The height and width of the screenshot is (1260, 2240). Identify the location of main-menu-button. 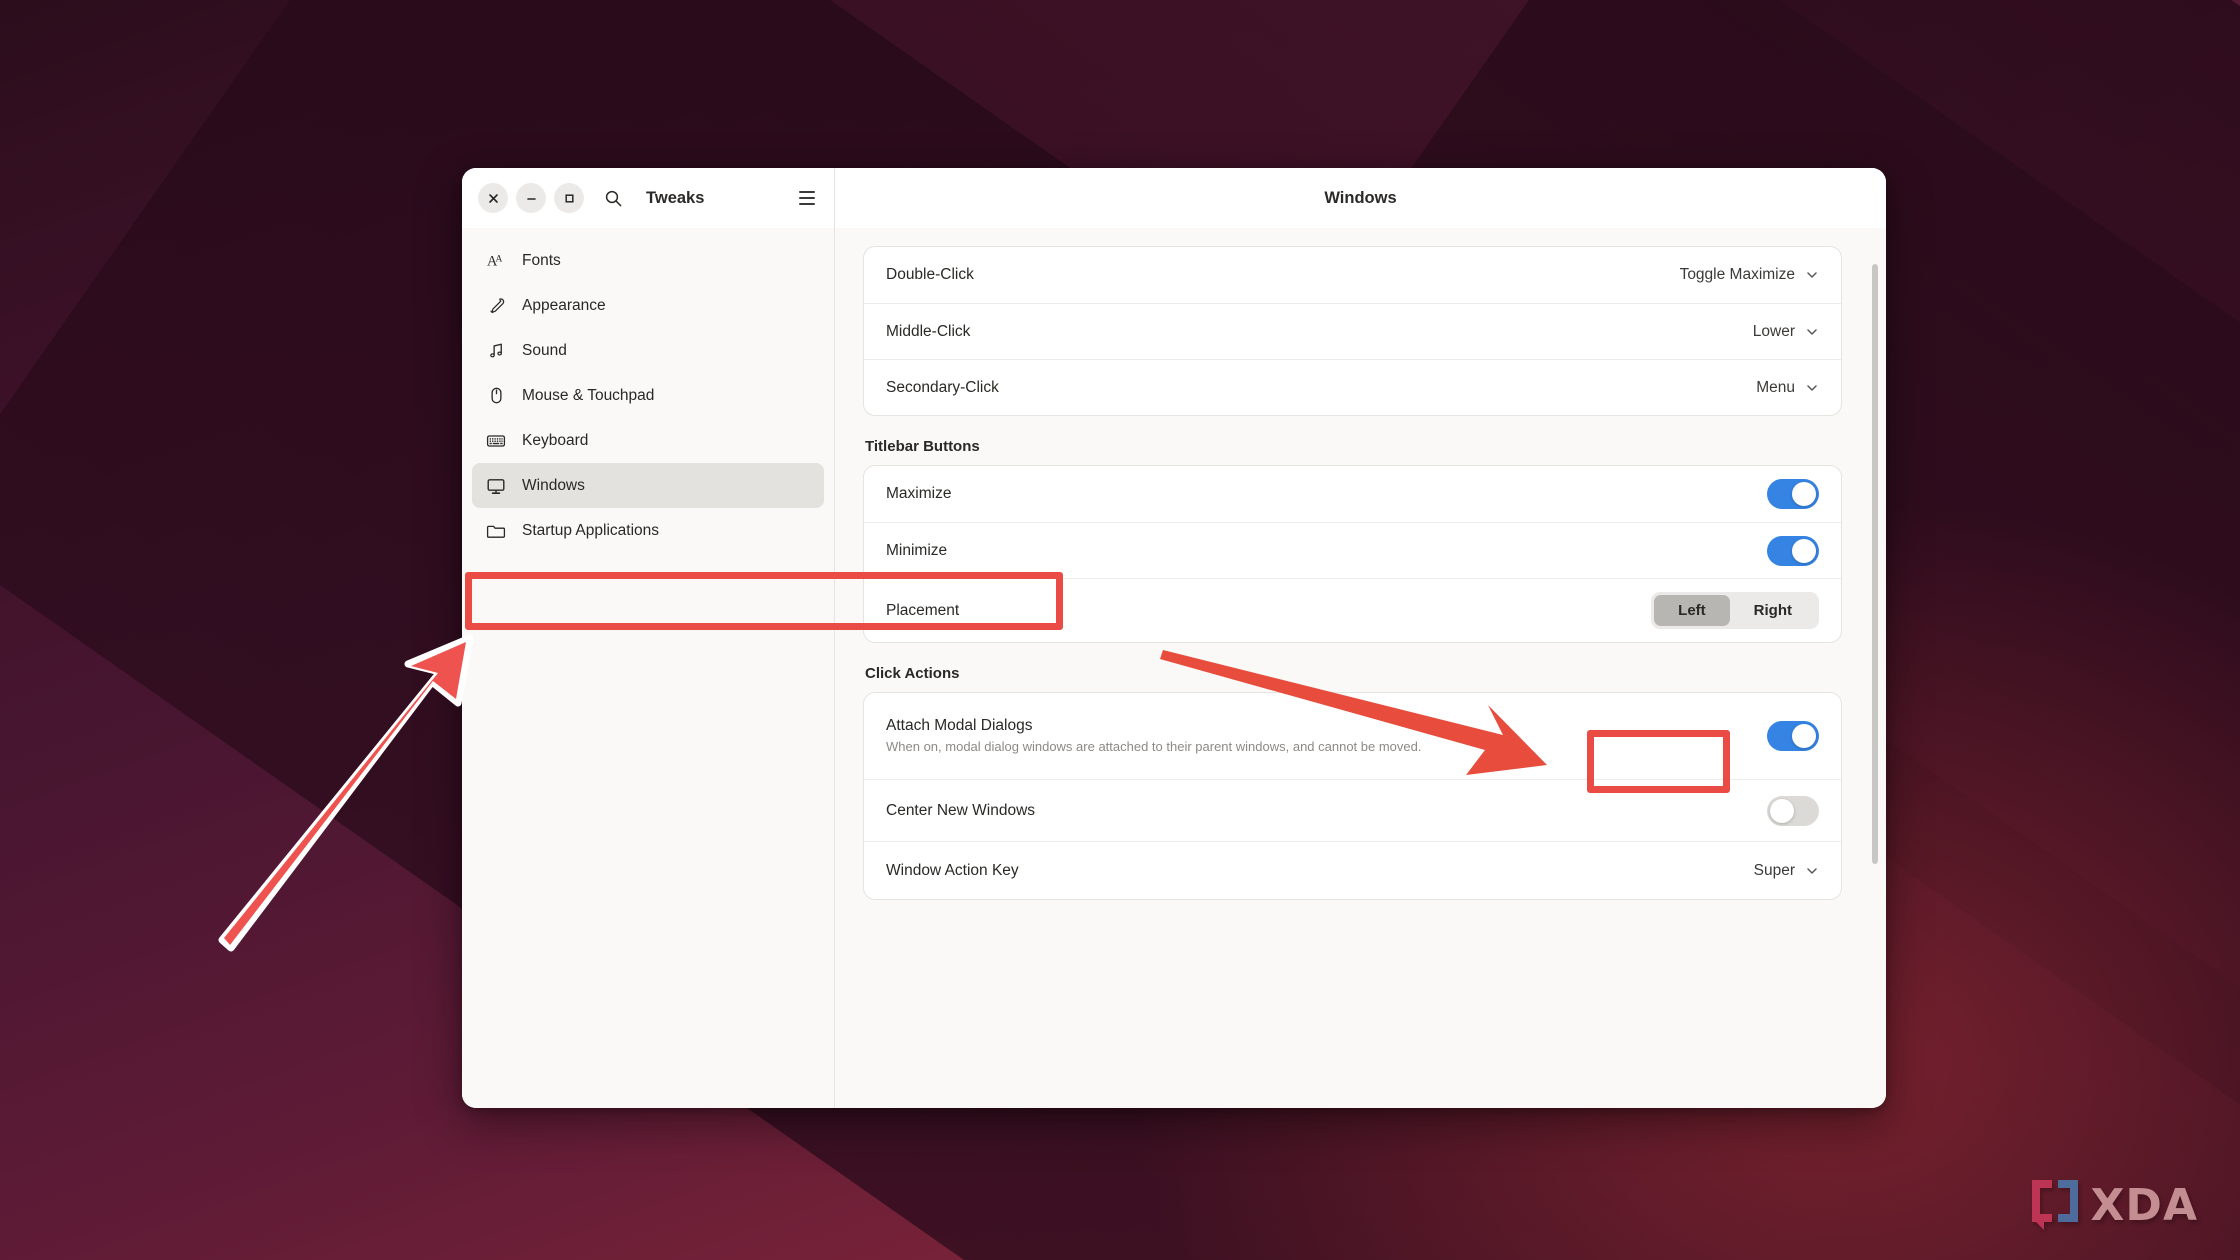
(807, 198).